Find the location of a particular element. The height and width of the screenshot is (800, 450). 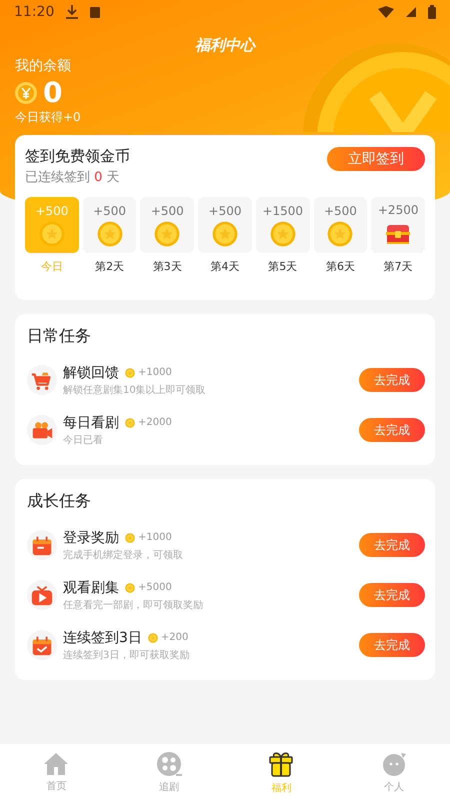

status-time: 11:20 is located at coordinates (34, 12).